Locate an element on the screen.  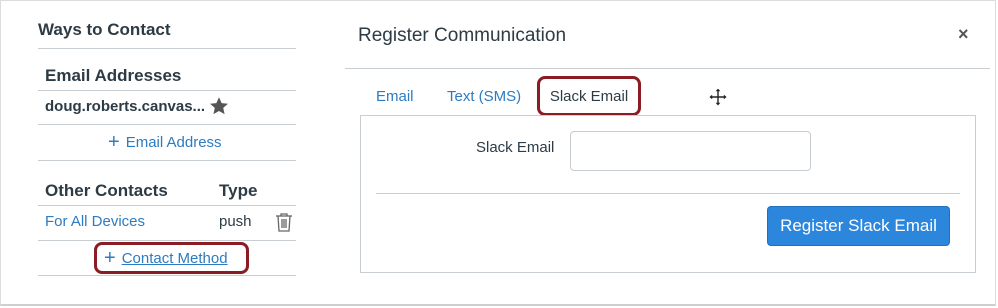
other-contacts-heading: Other Contacts is located at coordinates (106, 190).